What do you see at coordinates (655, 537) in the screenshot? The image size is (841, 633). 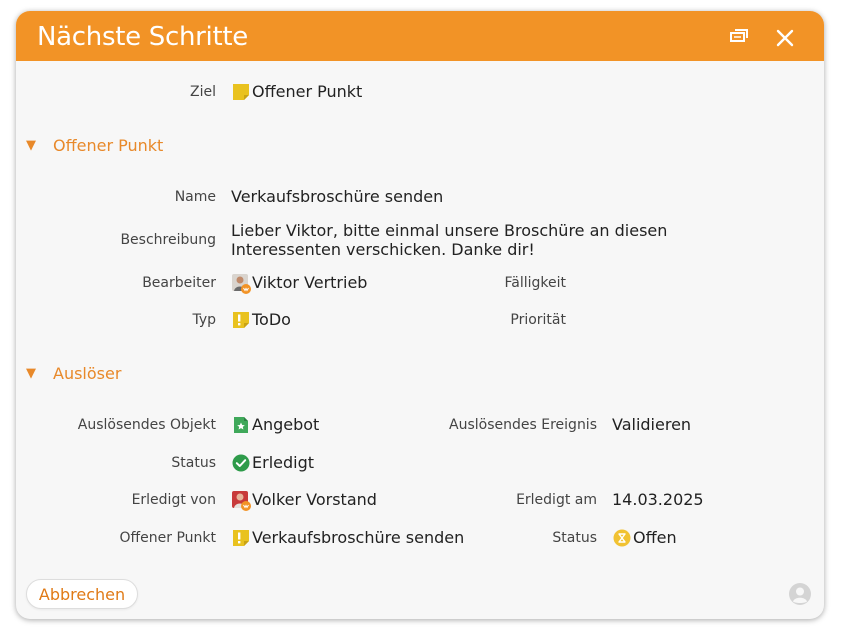 I see `open-item-status-text: Offen` at bounding box center [655, 537].